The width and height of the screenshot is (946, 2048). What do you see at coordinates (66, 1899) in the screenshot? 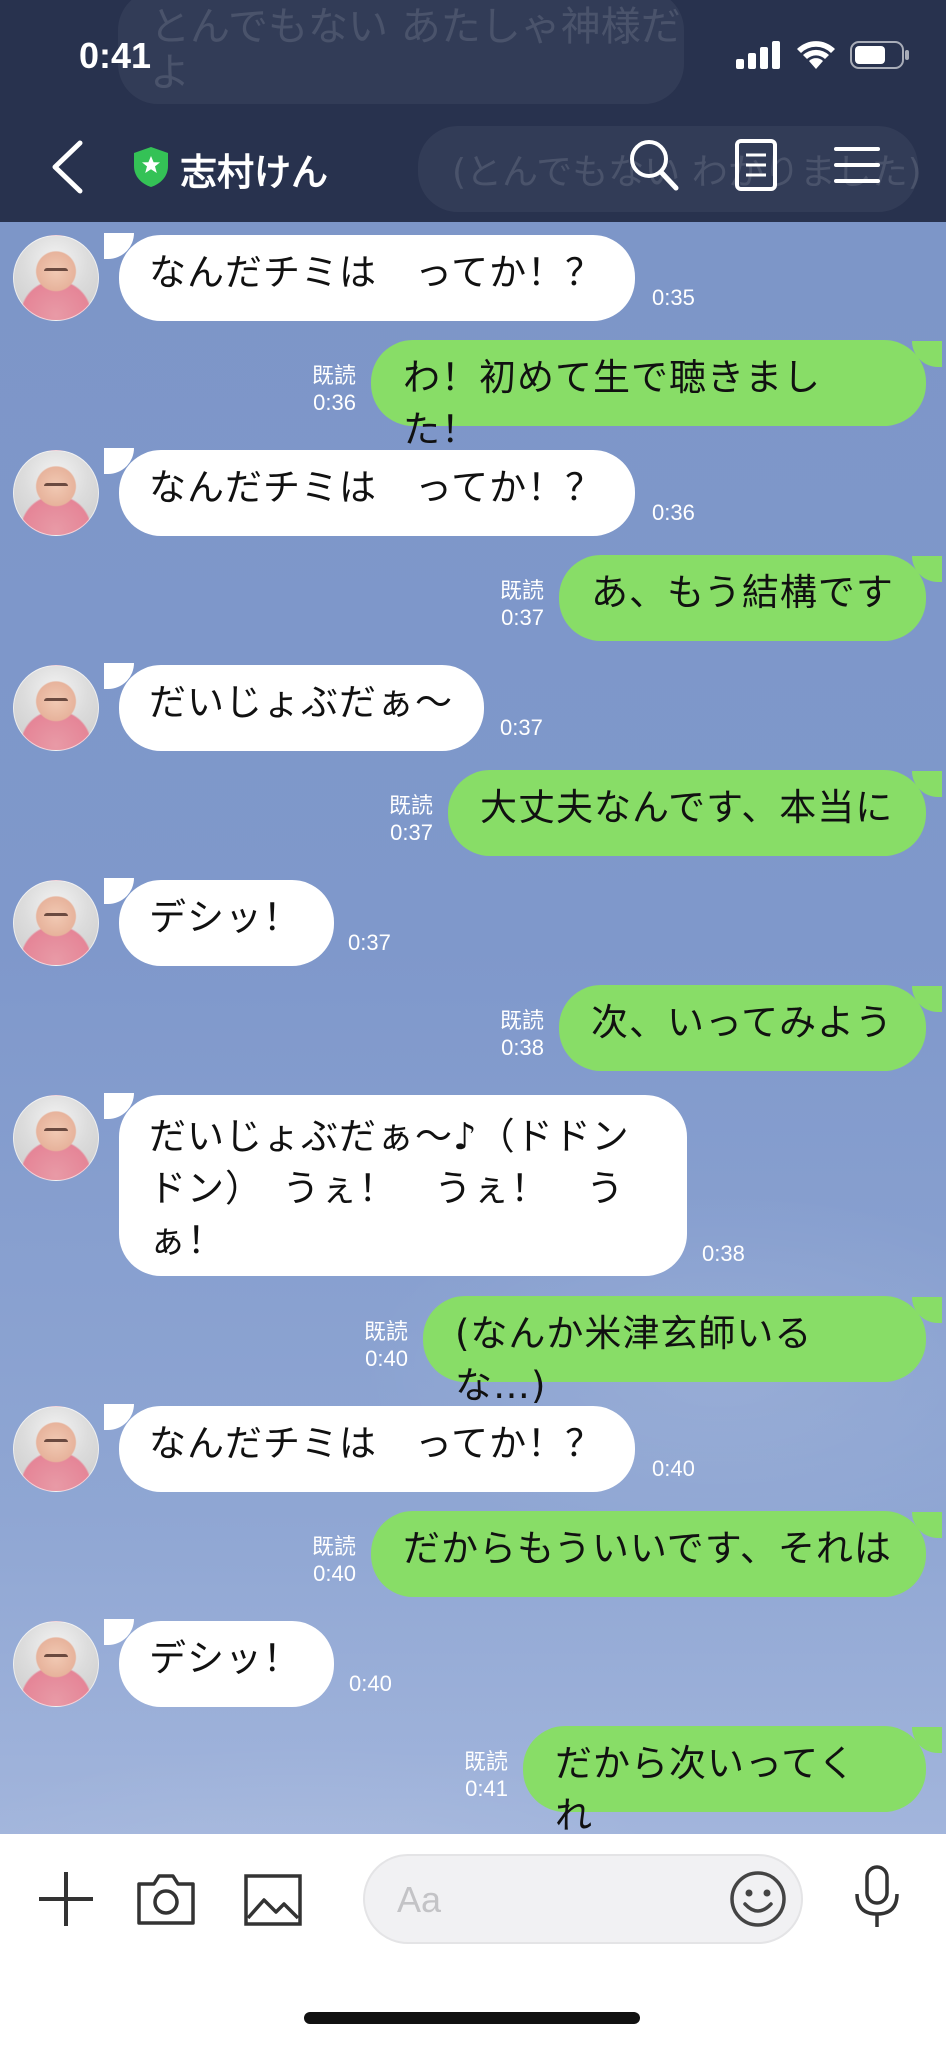
I see `plus-icon` at bounding box center [66, 1899].